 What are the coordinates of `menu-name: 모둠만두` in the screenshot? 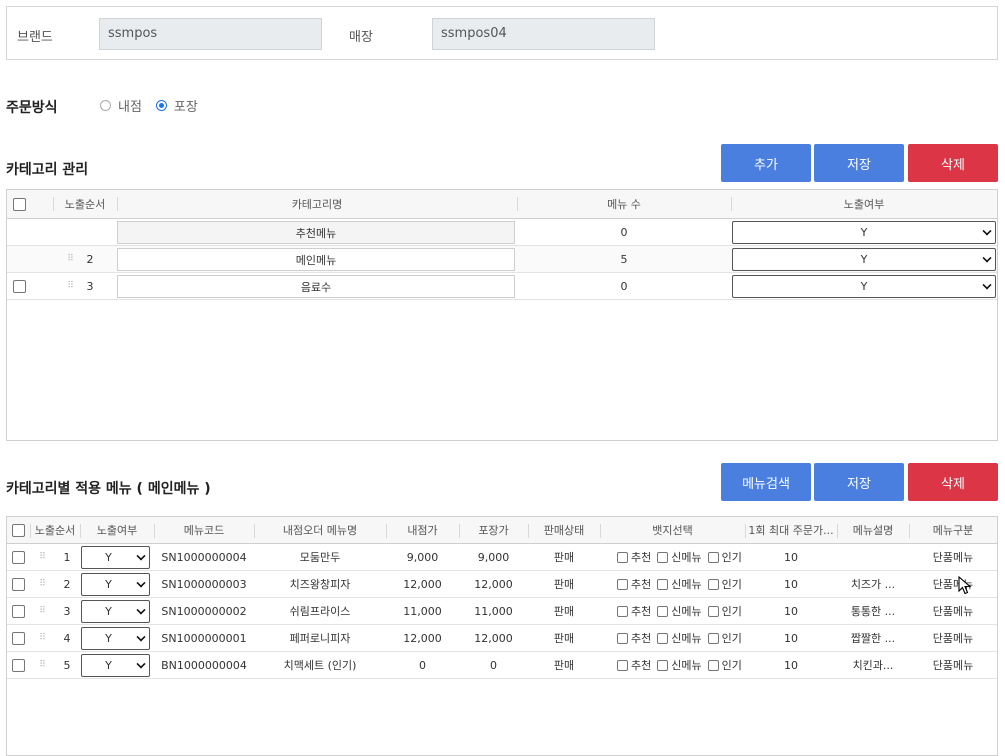 It's located at (320, 557).